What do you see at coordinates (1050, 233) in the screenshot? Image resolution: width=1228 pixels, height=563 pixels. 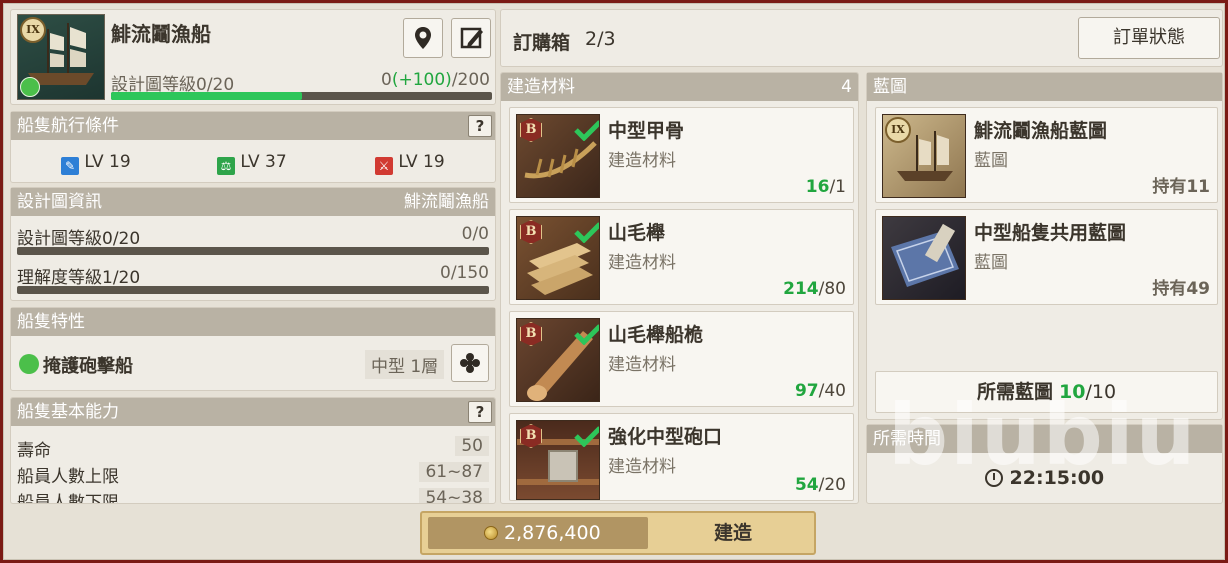 I see `blueprint-name: 中型船隻共用藍圖` at bounding box center [1050, 233].